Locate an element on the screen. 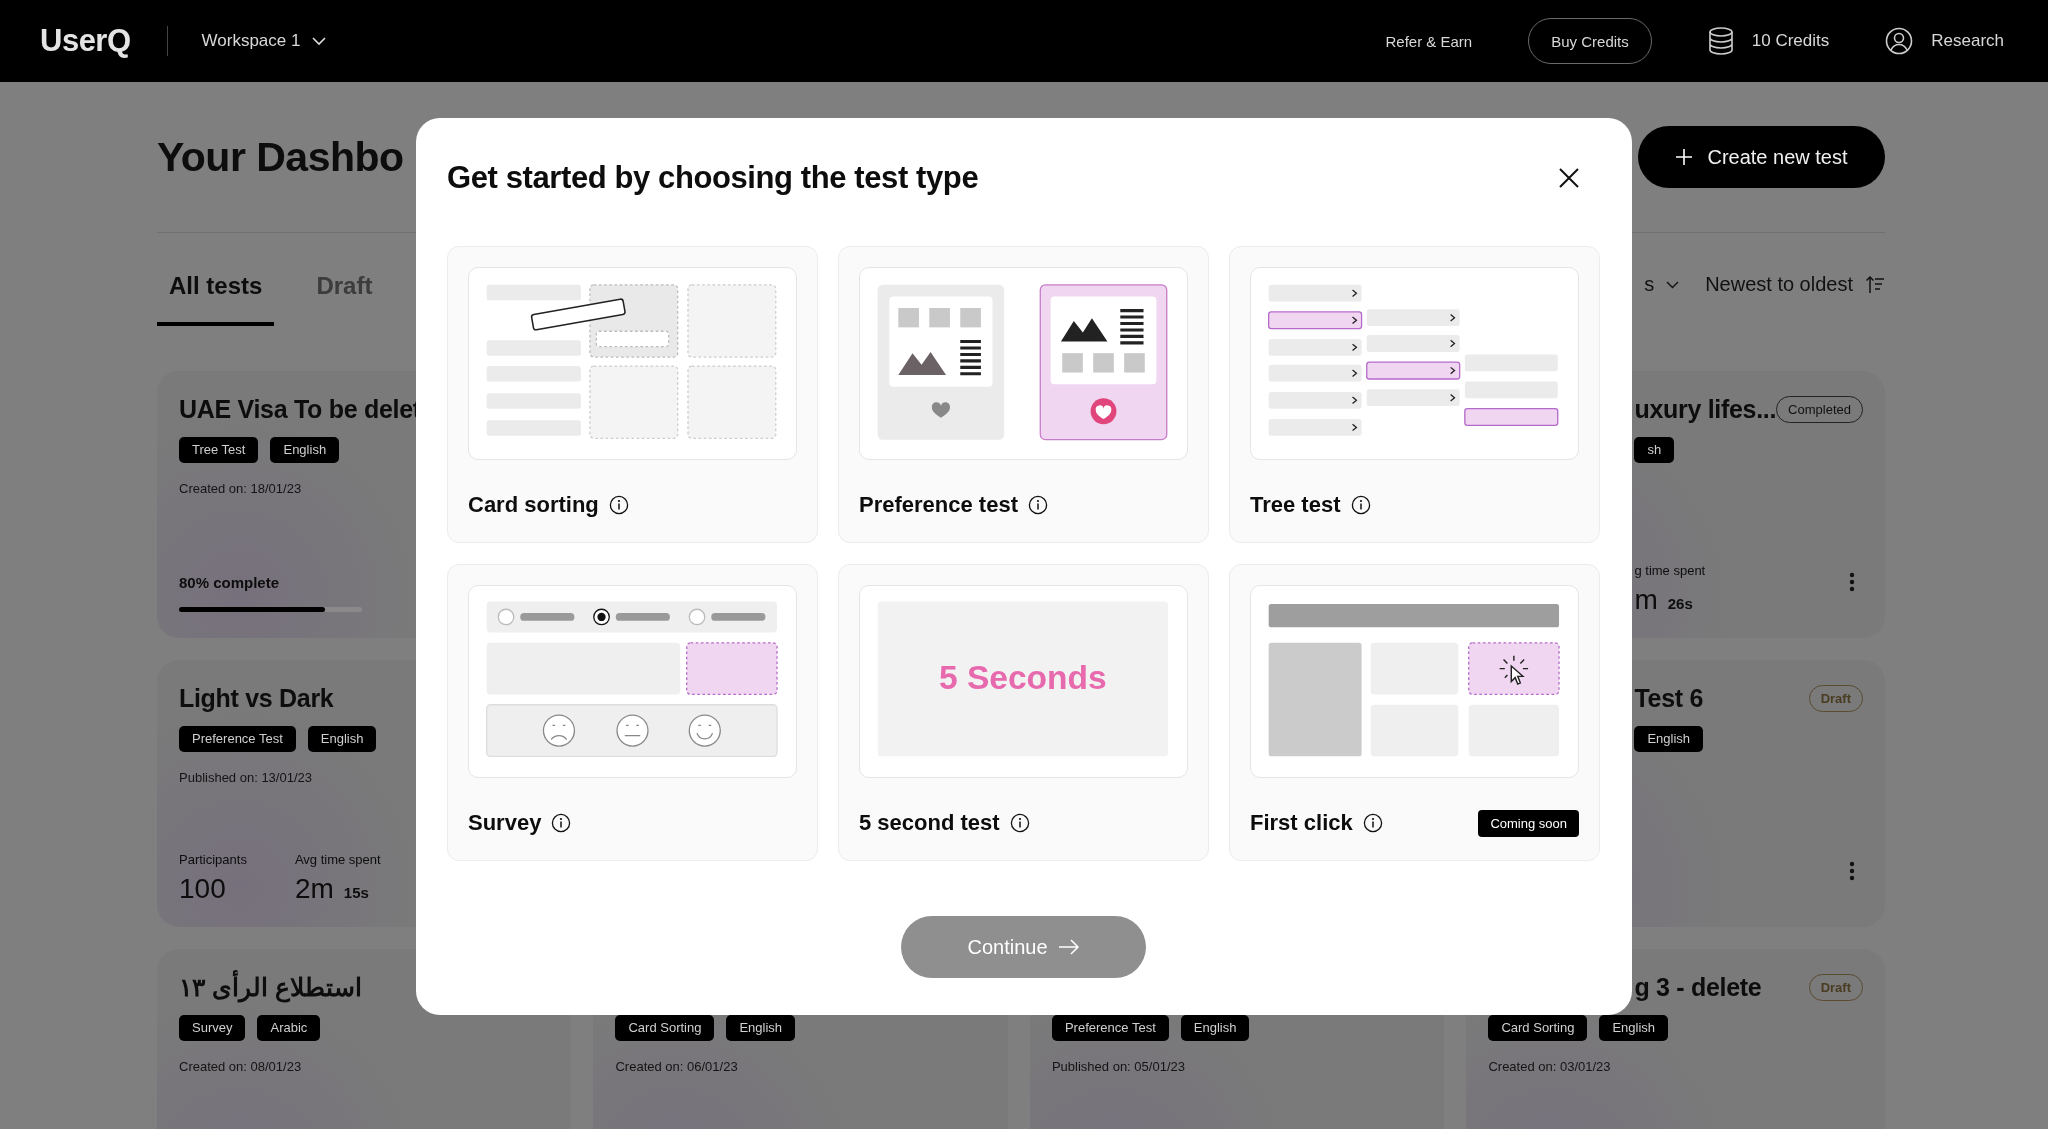  progress-label: 80% complete is located at coordinates (230, 582).